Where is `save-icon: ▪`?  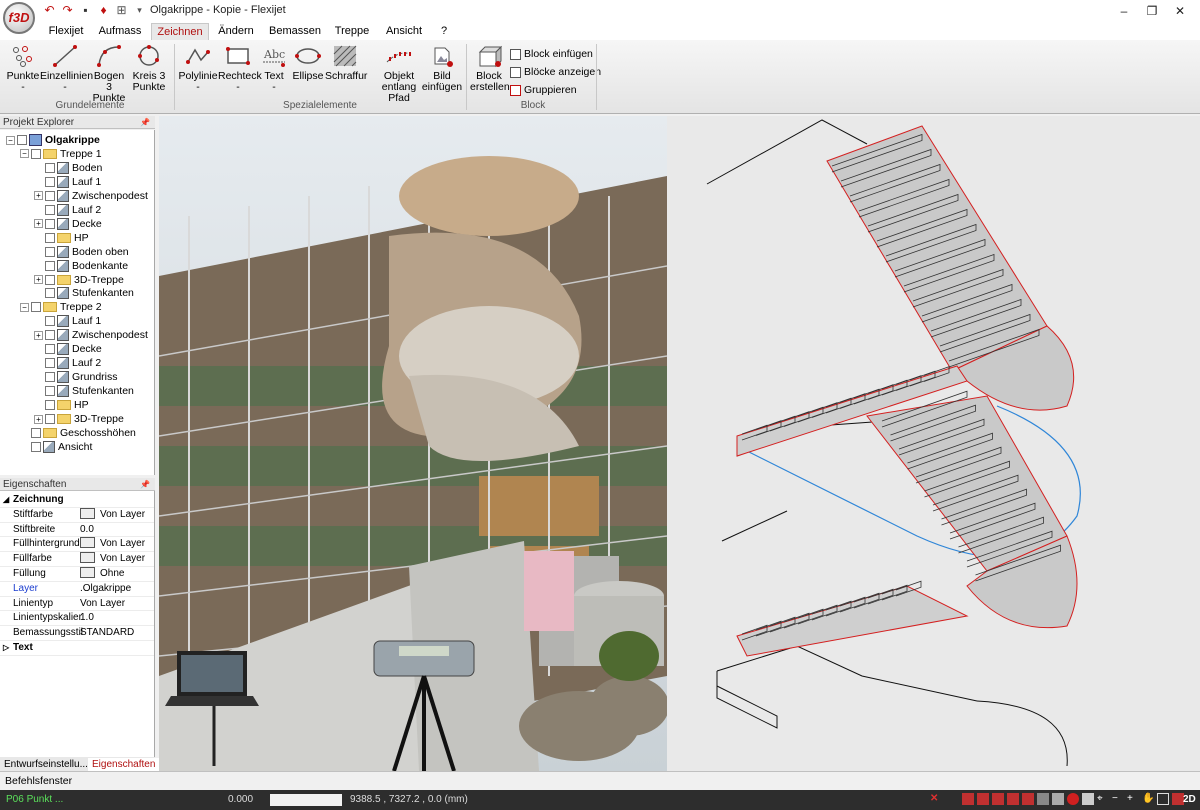
save-icon: ▪ is located at coordinates (85, 10).